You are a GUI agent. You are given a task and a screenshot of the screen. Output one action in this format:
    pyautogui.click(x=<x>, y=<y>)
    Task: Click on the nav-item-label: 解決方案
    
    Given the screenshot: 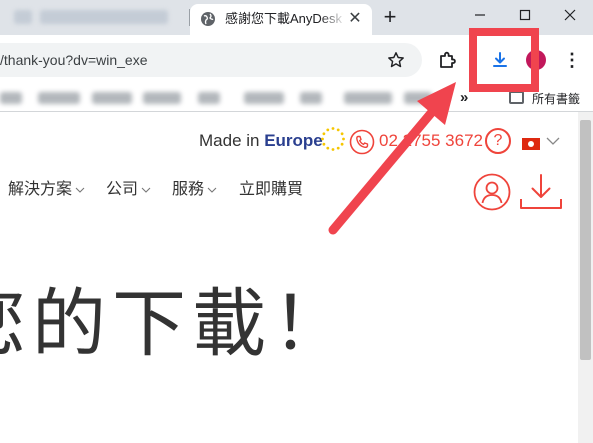 What is the action you would take?
    pyautogui.click(x=40, y=189)
    